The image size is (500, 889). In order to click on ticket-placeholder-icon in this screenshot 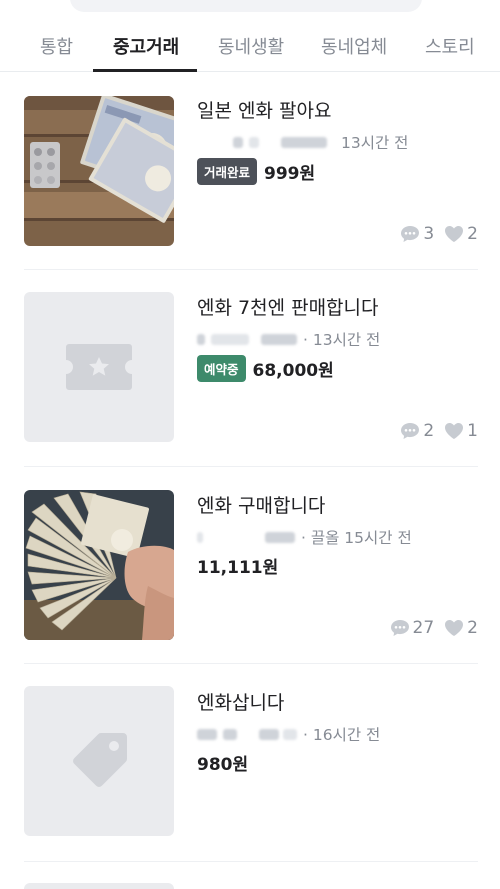, I will do `click(99, 367)`.